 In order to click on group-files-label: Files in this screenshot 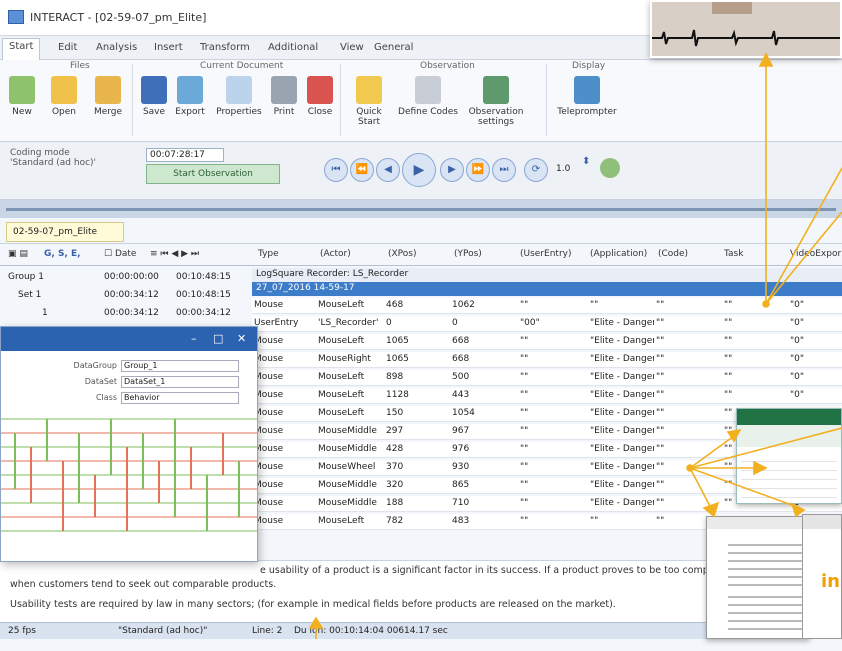, I will do `click(80, 66)`.